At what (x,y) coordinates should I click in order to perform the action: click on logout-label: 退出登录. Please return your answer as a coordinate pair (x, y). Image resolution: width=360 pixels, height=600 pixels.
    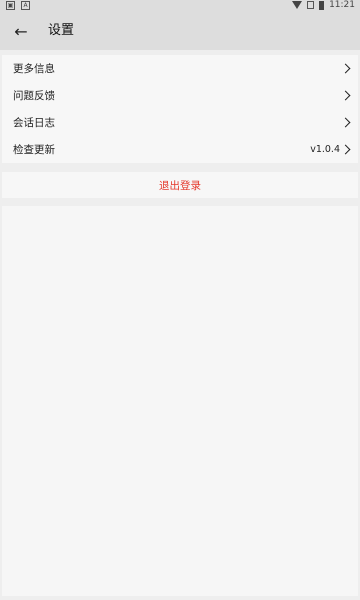
    Looking at the image, I should click on (180, 185).